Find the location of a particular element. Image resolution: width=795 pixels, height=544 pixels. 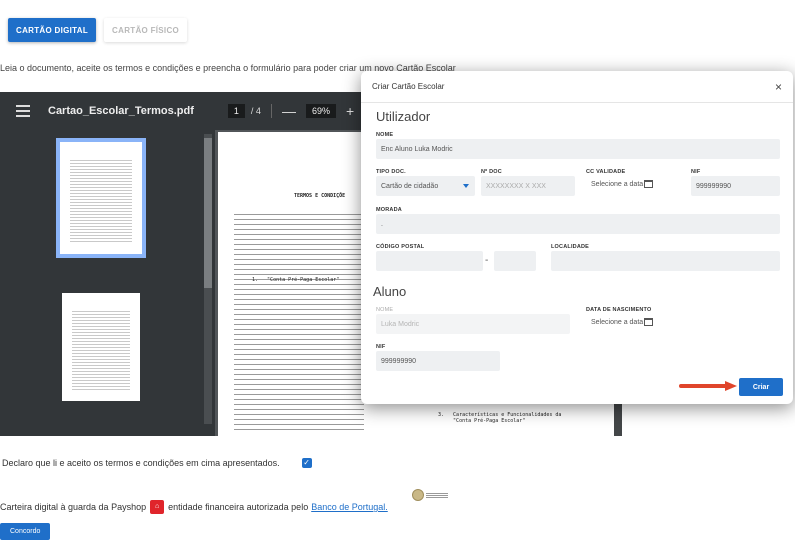

concordo-button: Concordo is located at coordinates (25, 531).